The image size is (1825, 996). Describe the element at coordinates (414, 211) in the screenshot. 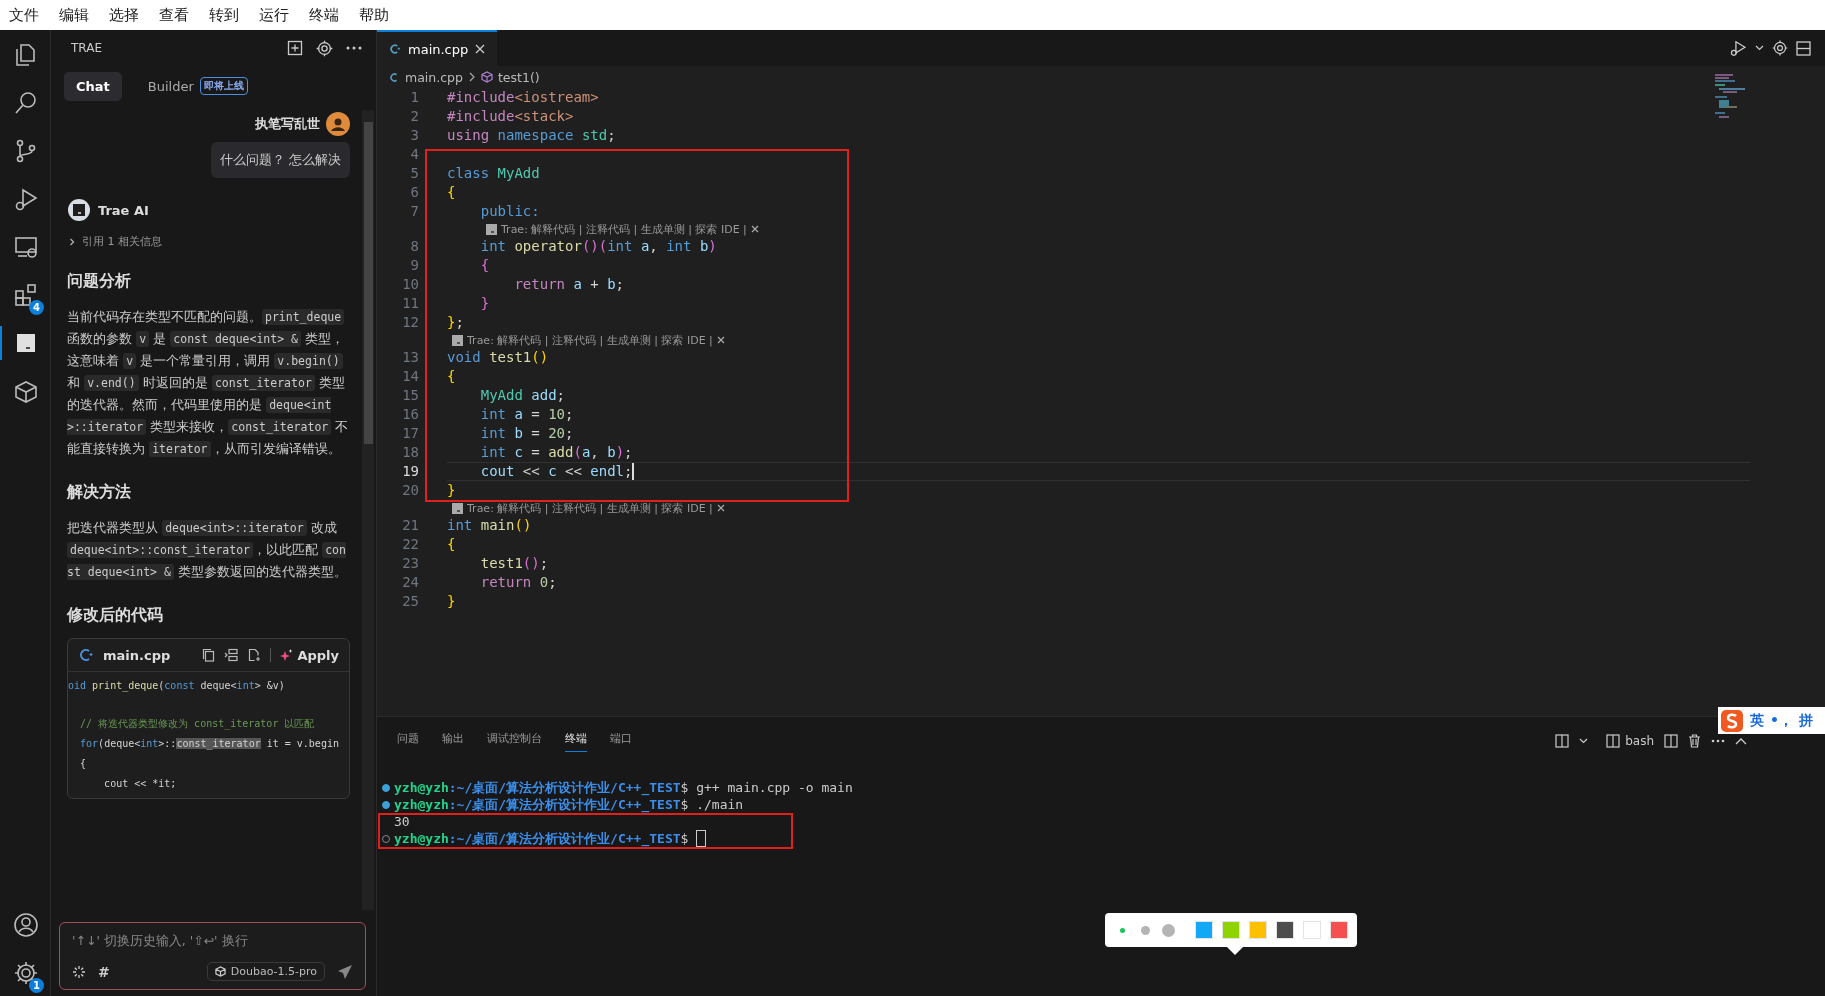

I see `line-number: 7` at that location.